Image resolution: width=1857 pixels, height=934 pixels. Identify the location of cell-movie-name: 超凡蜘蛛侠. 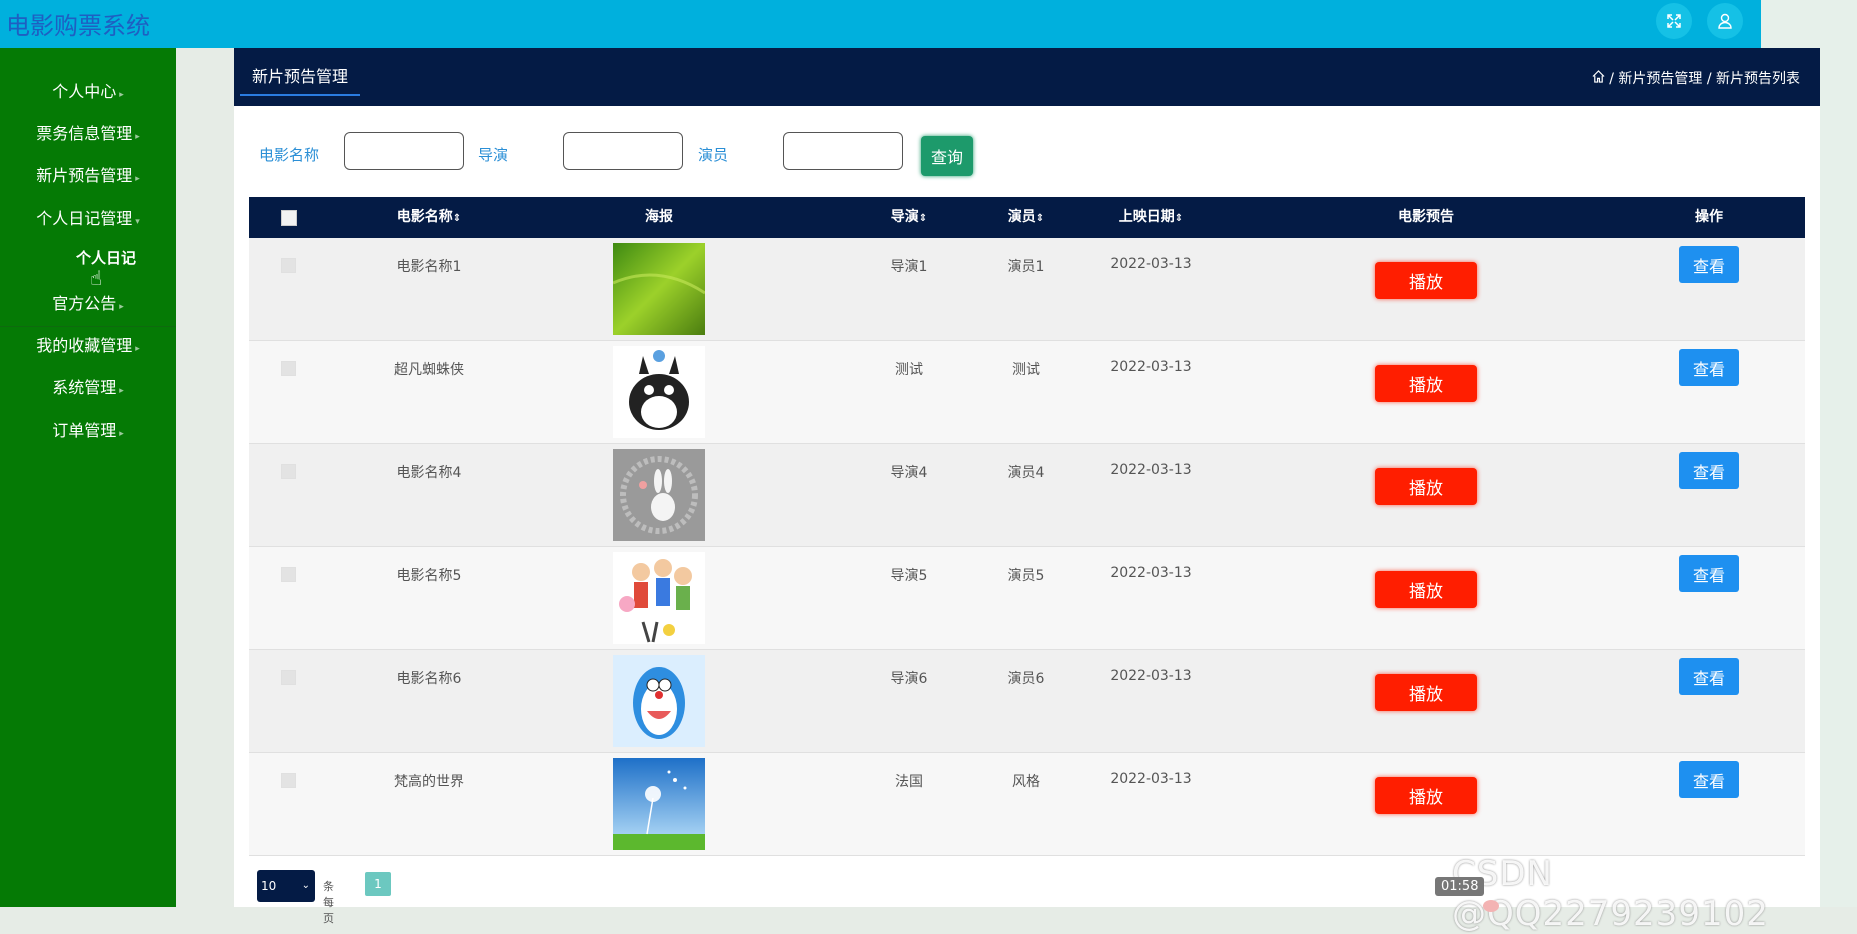
(429, 370).